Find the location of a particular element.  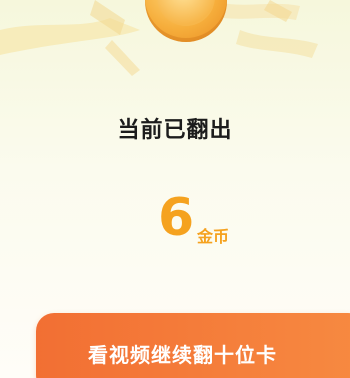

reward-title: 当前已翻出 is located at coordinates (175, 130).